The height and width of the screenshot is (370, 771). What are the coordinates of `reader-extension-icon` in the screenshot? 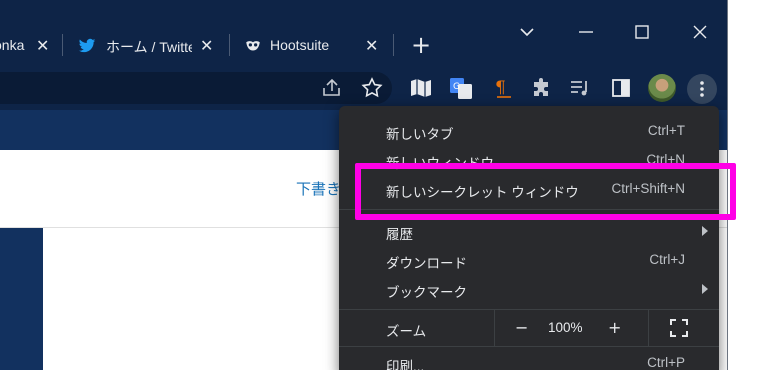 It's located at (421, 88).